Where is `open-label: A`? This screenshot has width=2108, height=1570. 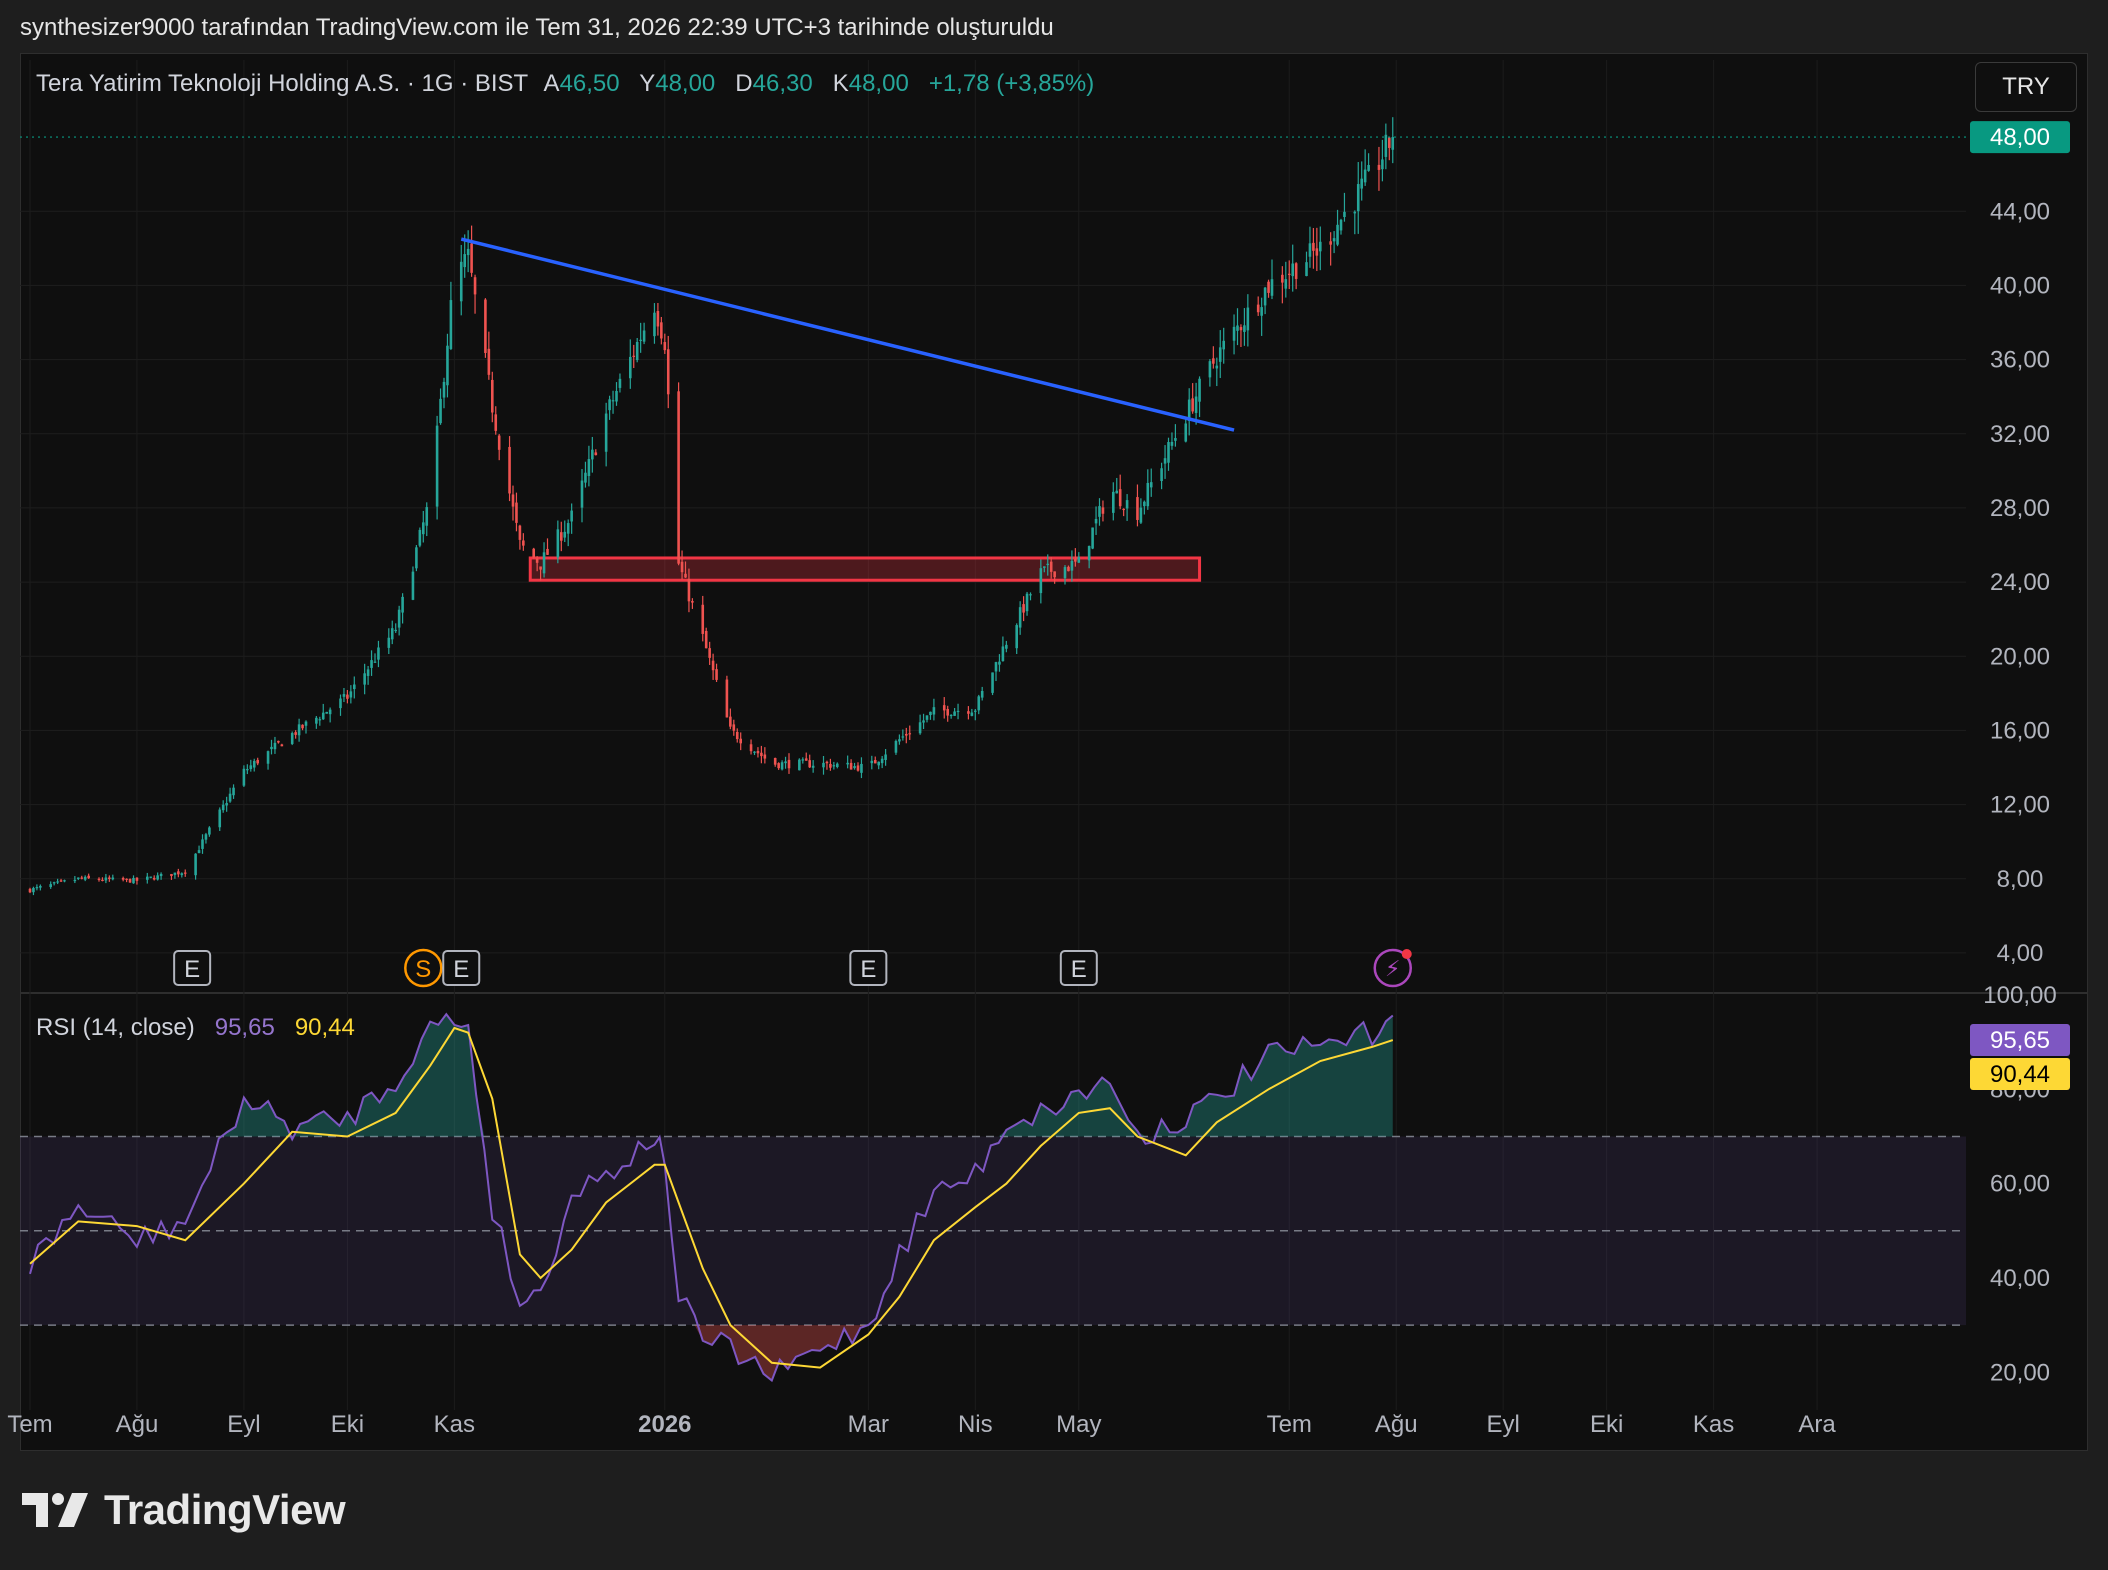
open-label: A is located at coordinates (551, 83).